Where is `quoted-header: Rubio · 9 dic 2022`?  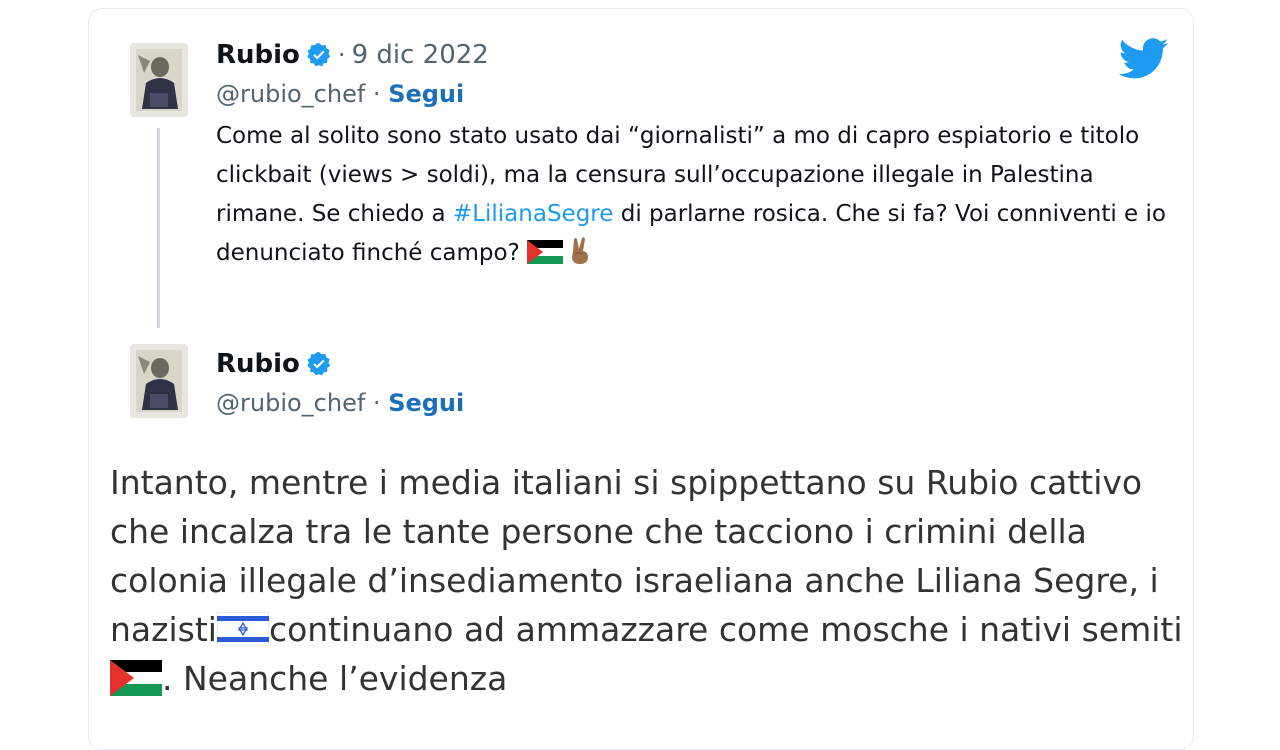
quoted-header: Rubio · 9 dic 2022 is located at coordinates (352, 55).